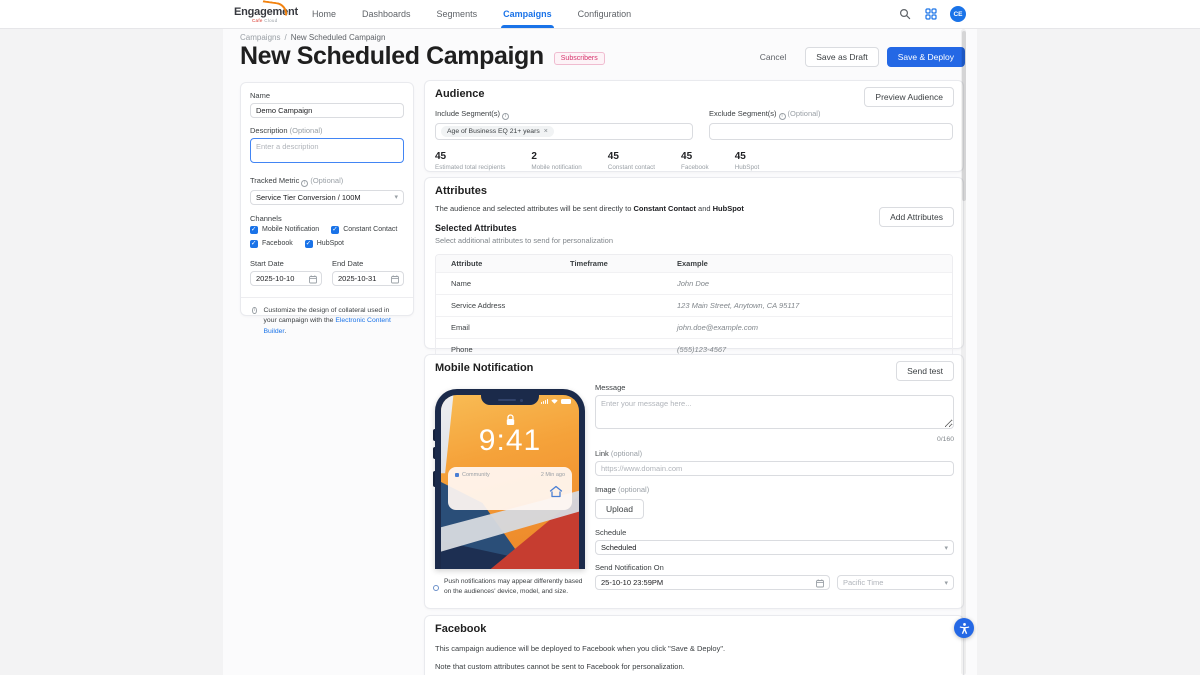 The height and width of the screenshot is (675, 1200). I want to click on col-header-timeframe: Timeframe, so click(589, 263).